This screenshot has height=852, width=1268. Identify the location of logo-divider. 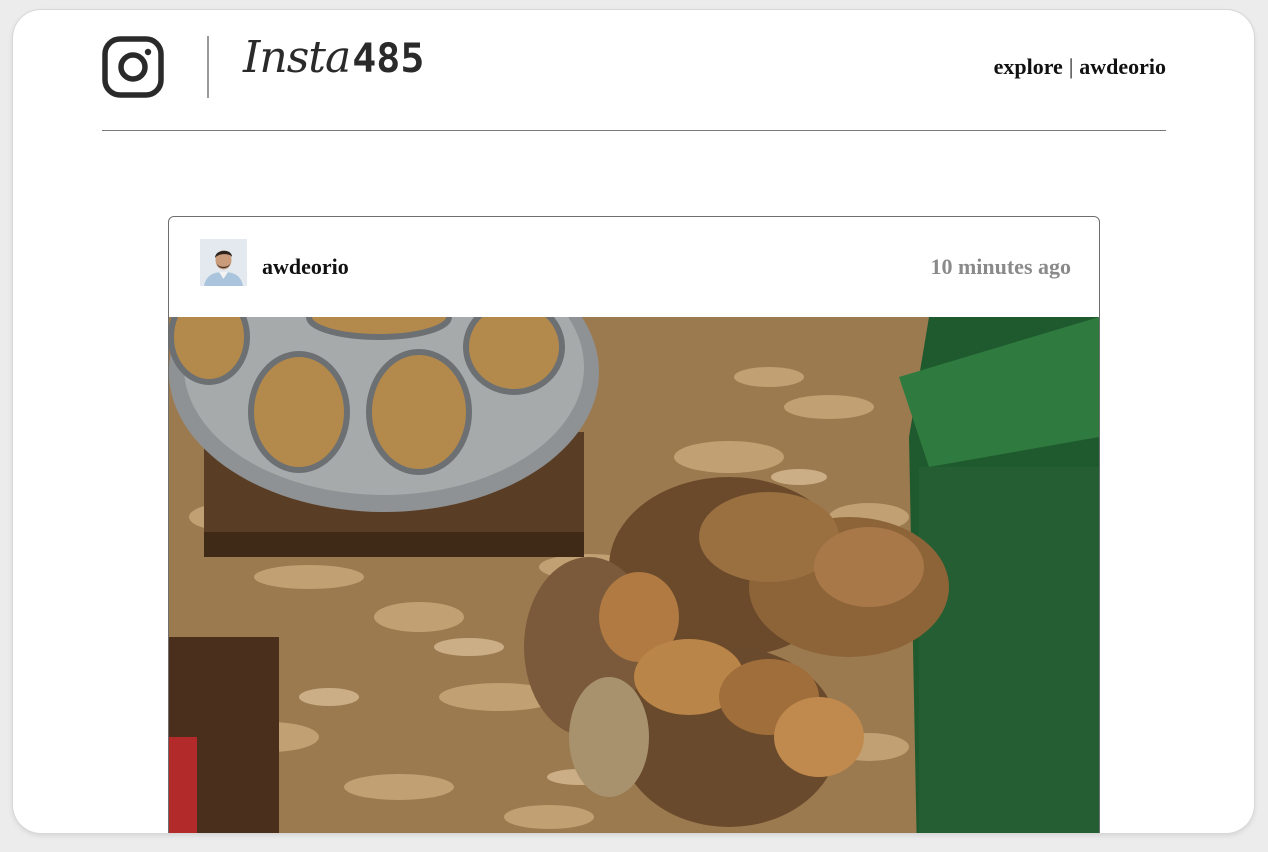
(208, 67).